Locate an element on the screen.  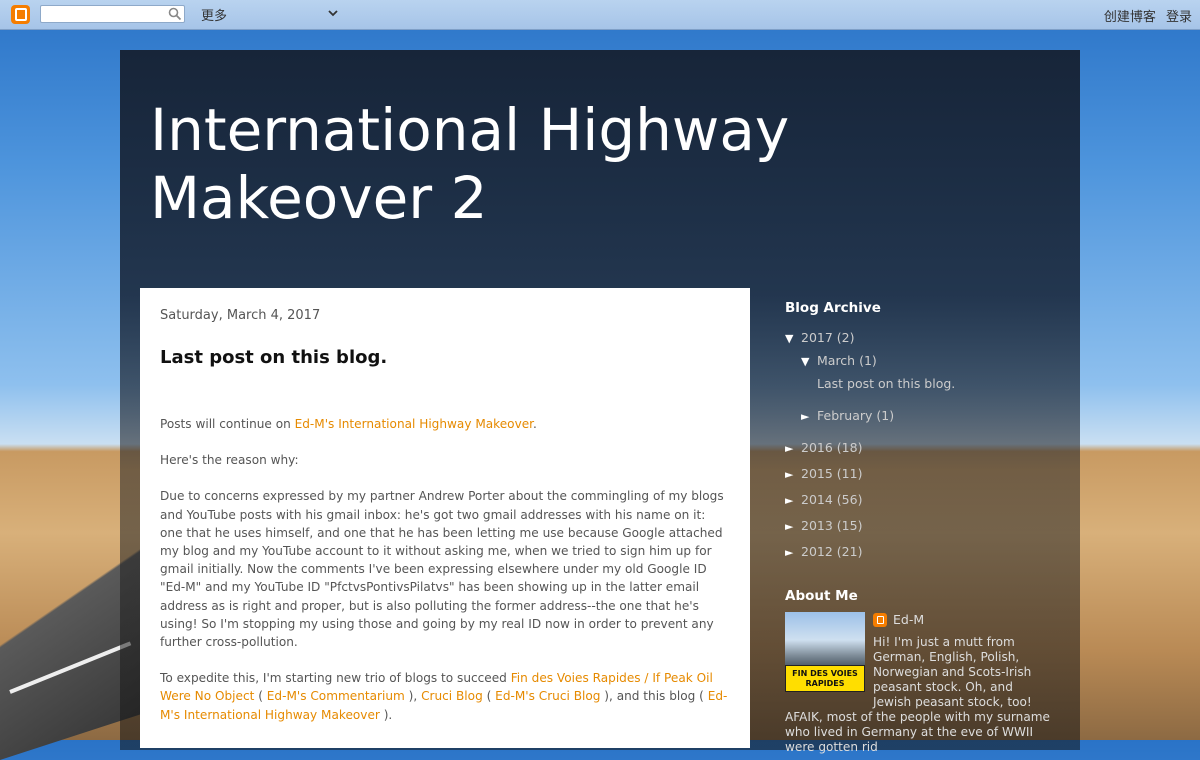
archive-title: Blog Archive is located at coordinates (833, 308).